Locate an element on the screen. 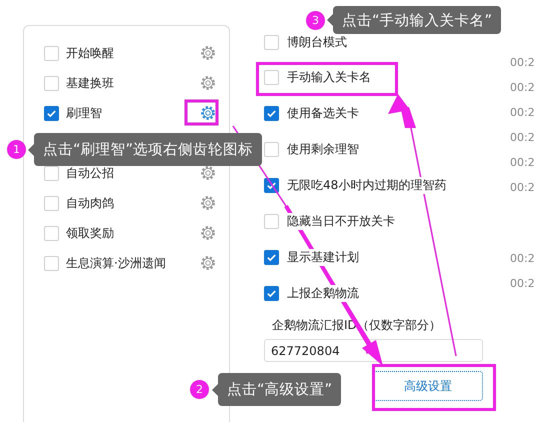  callout: 点击“手动输入关卡名” is located at coordinates (417, 20).